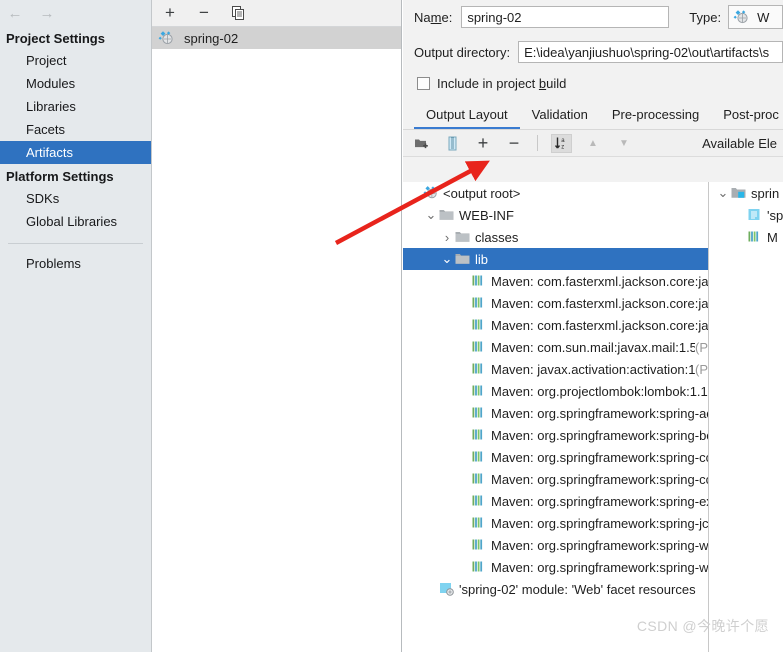  What do you see at coordinates (555, 193) in the screenshot?
I see `tree-row: <output root>` at bounding box center [555, 193].